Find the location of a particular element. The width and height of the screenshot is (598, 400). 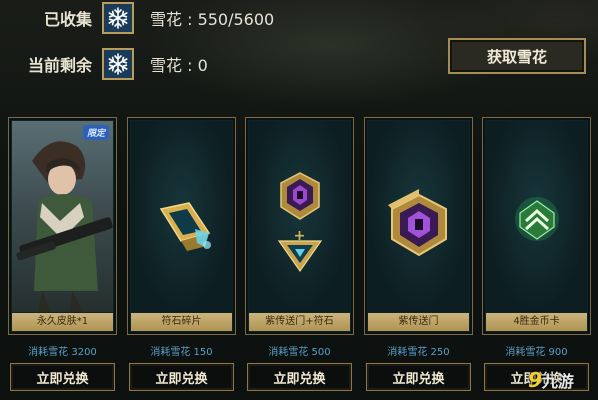

remaining-row: 当前剩余 雪花 : 0 is located at coordinates (104, 64).